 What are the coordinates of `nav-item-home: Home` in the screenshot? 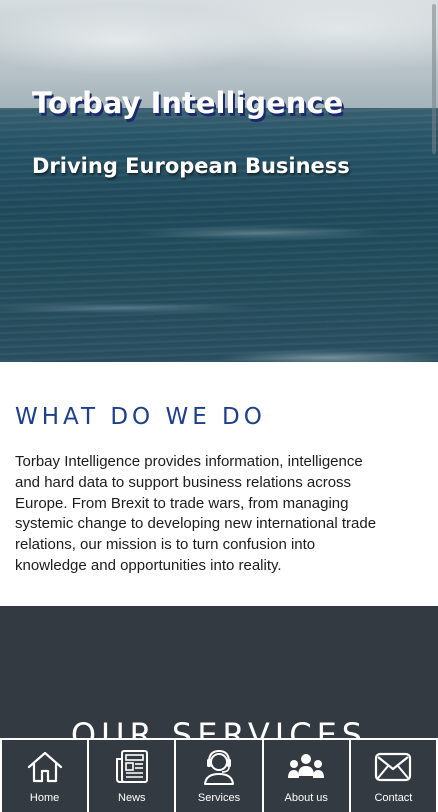 It's located at (45, 776).